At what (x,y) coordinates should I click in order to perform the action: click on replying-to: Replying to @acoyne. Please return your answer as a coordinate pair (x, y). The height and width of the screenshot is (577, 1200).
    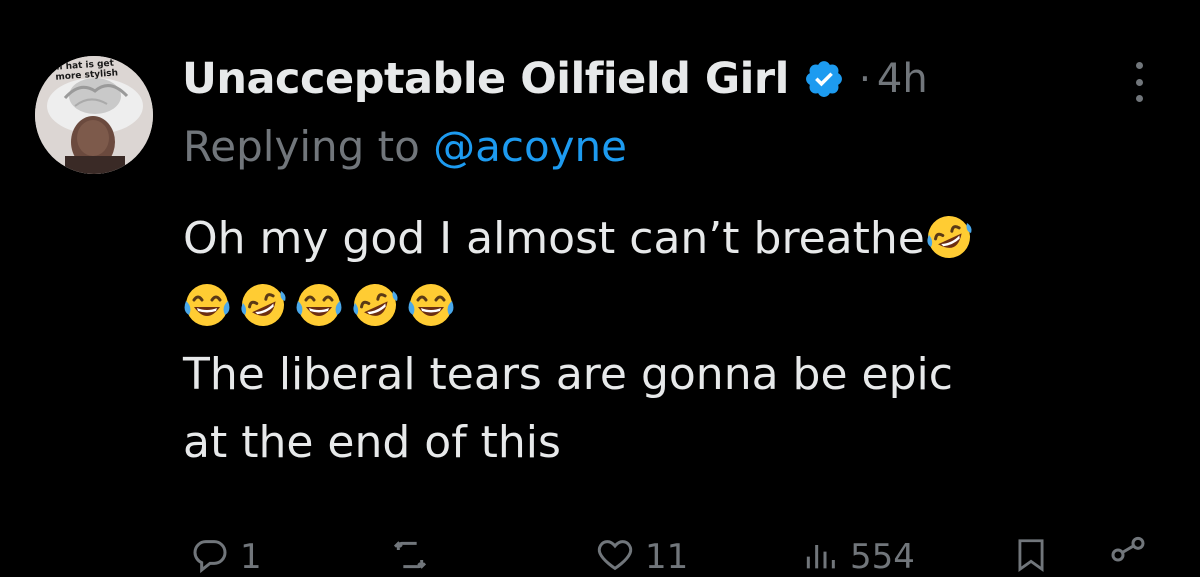
    Looking at the image, I should click on (405, 146).